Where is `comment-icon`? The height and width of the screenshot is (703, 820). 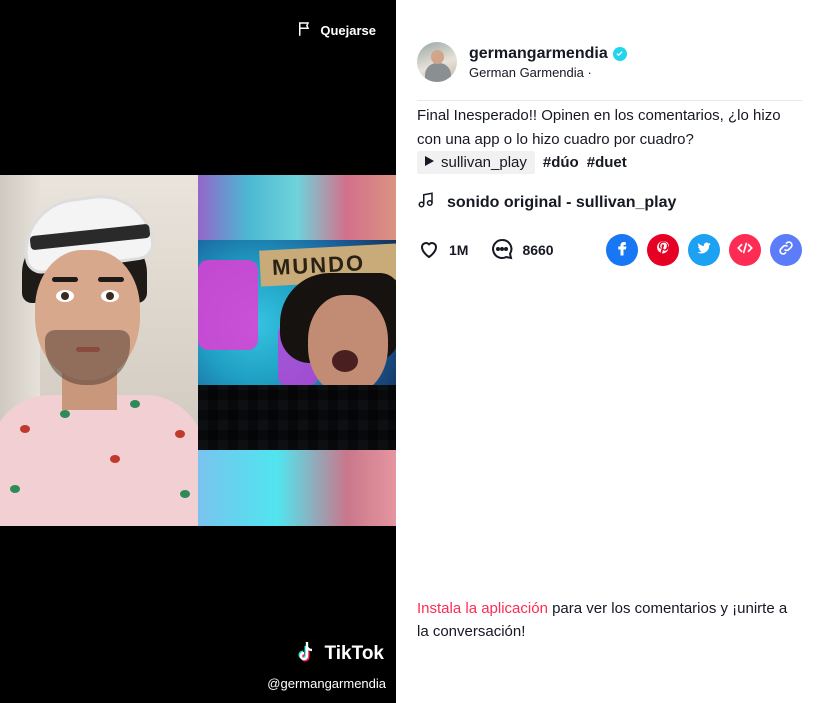
comment-icon is located at coordinates (502, 250).